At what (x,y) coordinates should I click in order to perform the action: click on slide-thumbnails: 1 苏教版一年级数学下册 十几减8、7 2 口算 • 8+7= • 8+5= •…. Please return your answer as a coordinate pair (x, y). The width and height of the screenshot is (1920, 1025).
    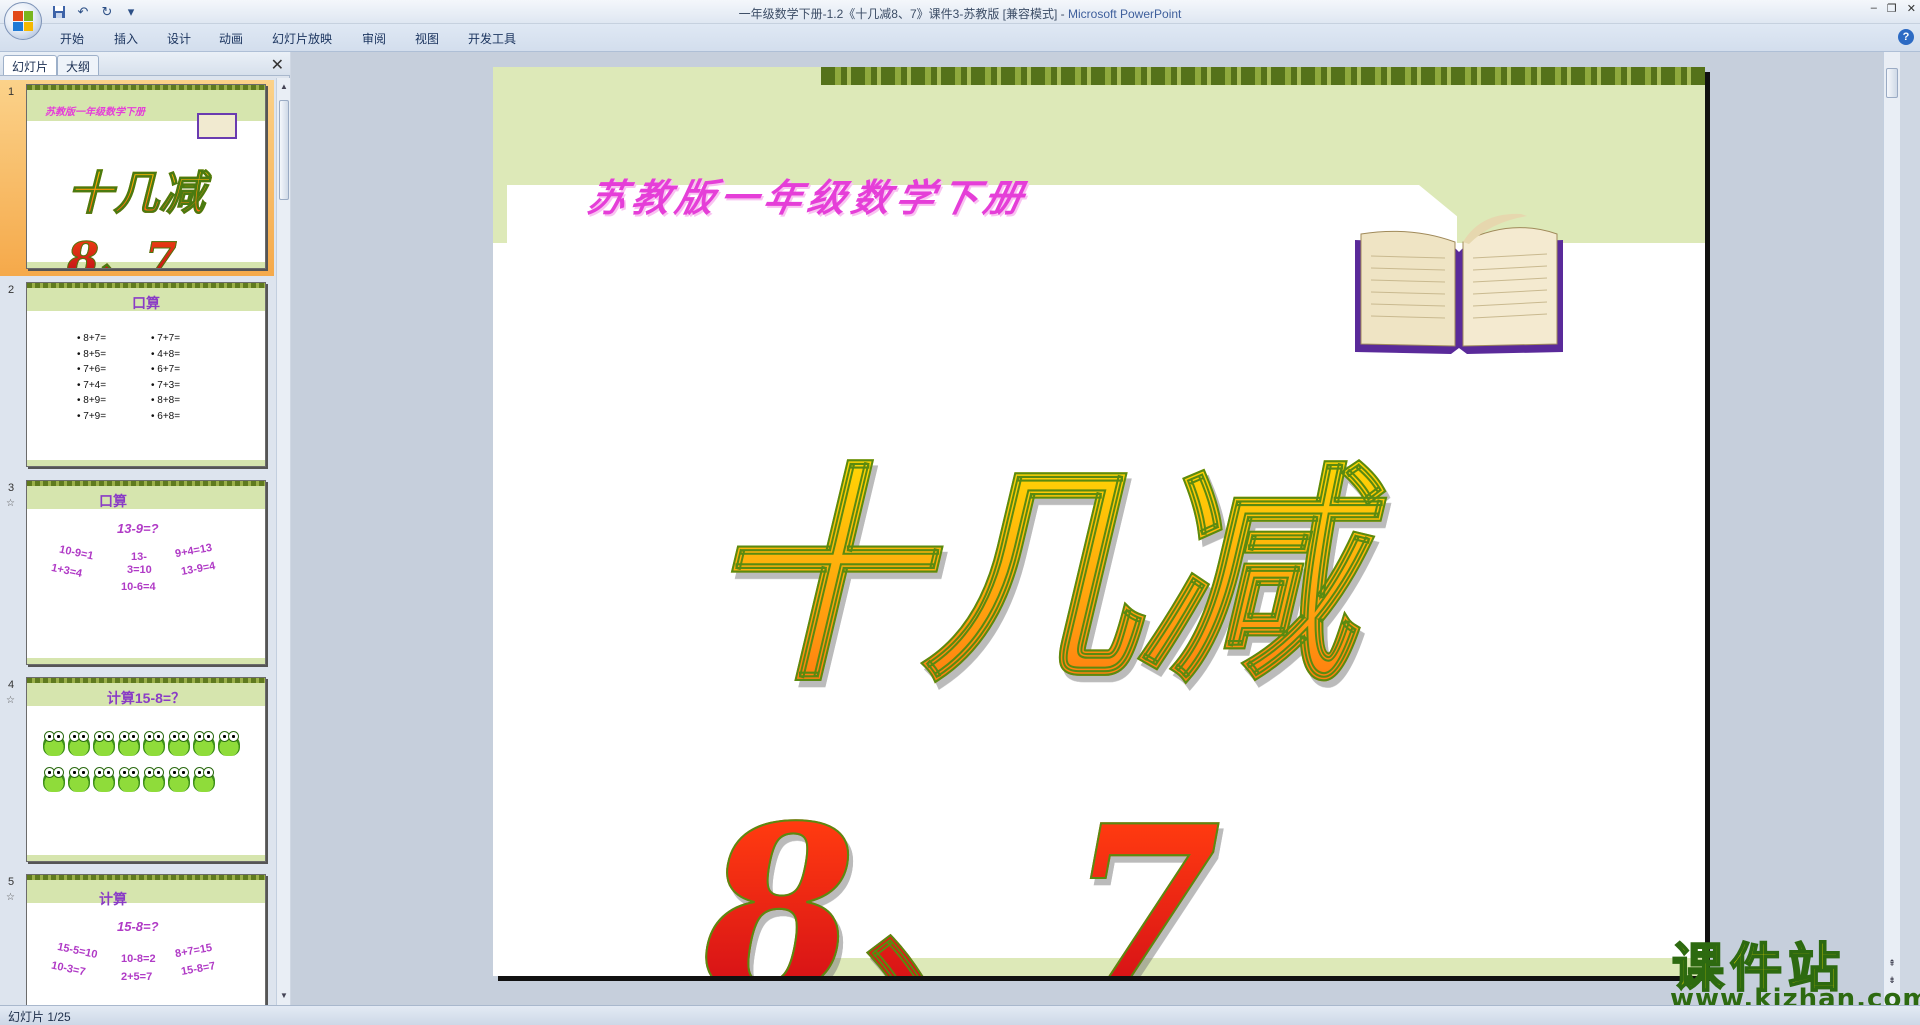
    Looking at the image, I should click on (137, 541).